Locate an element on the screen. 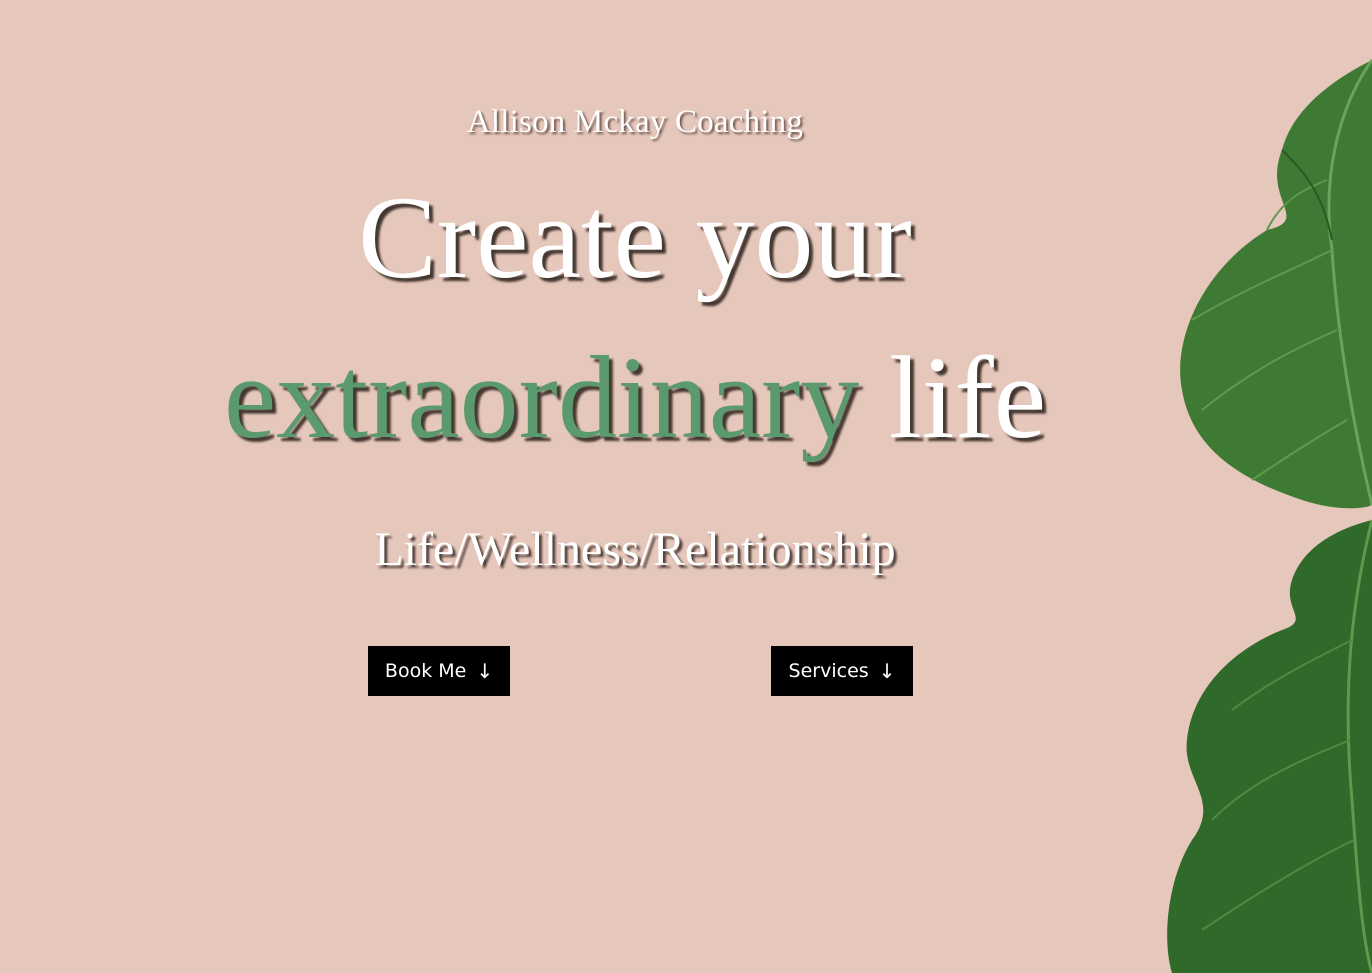 The image size is (1372, 973). services-button: Services ↓ is located at coordinates (842, 671).